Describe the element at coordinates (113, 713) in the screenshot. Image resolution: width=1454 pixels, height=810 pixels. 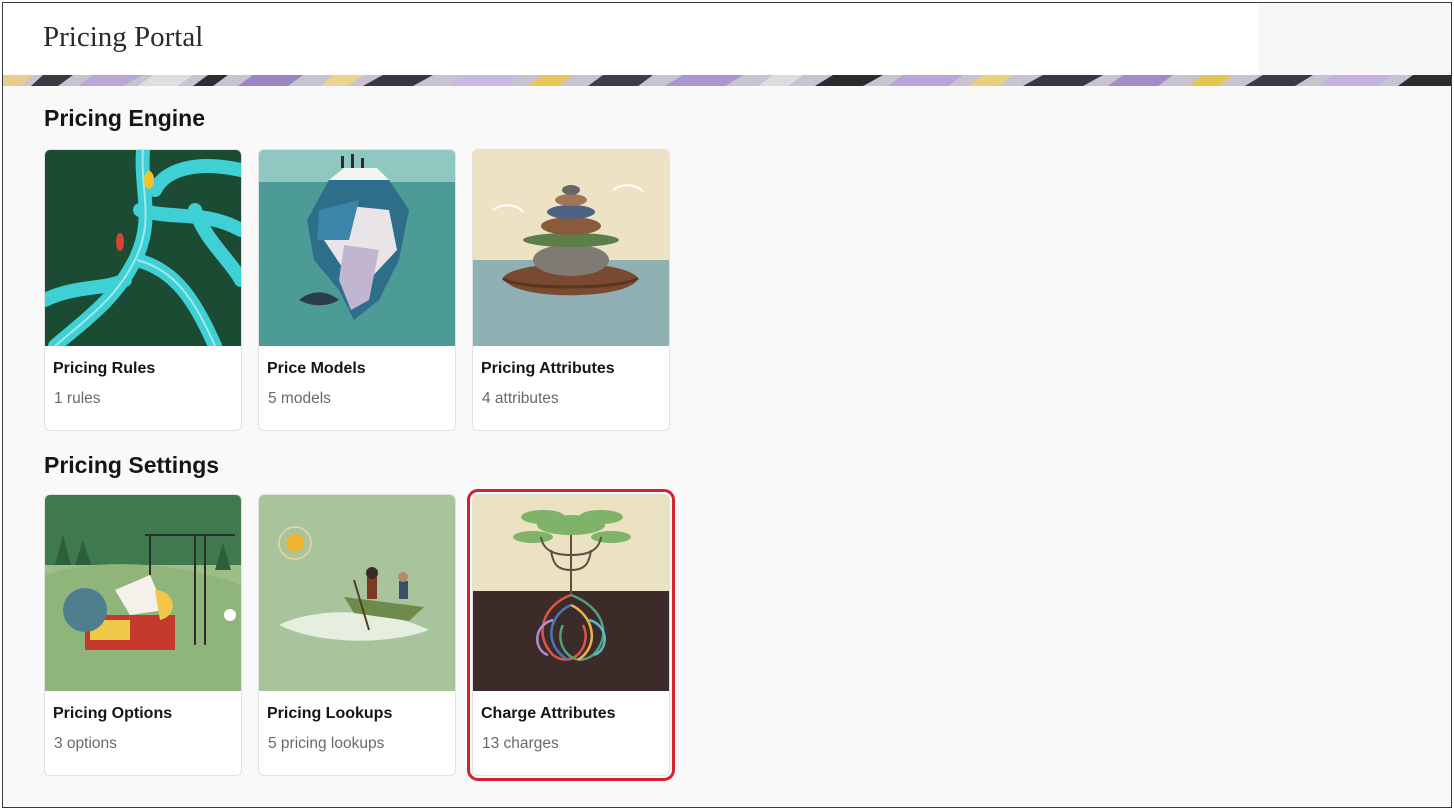
I see `card-title: Pricing Options` at that location.